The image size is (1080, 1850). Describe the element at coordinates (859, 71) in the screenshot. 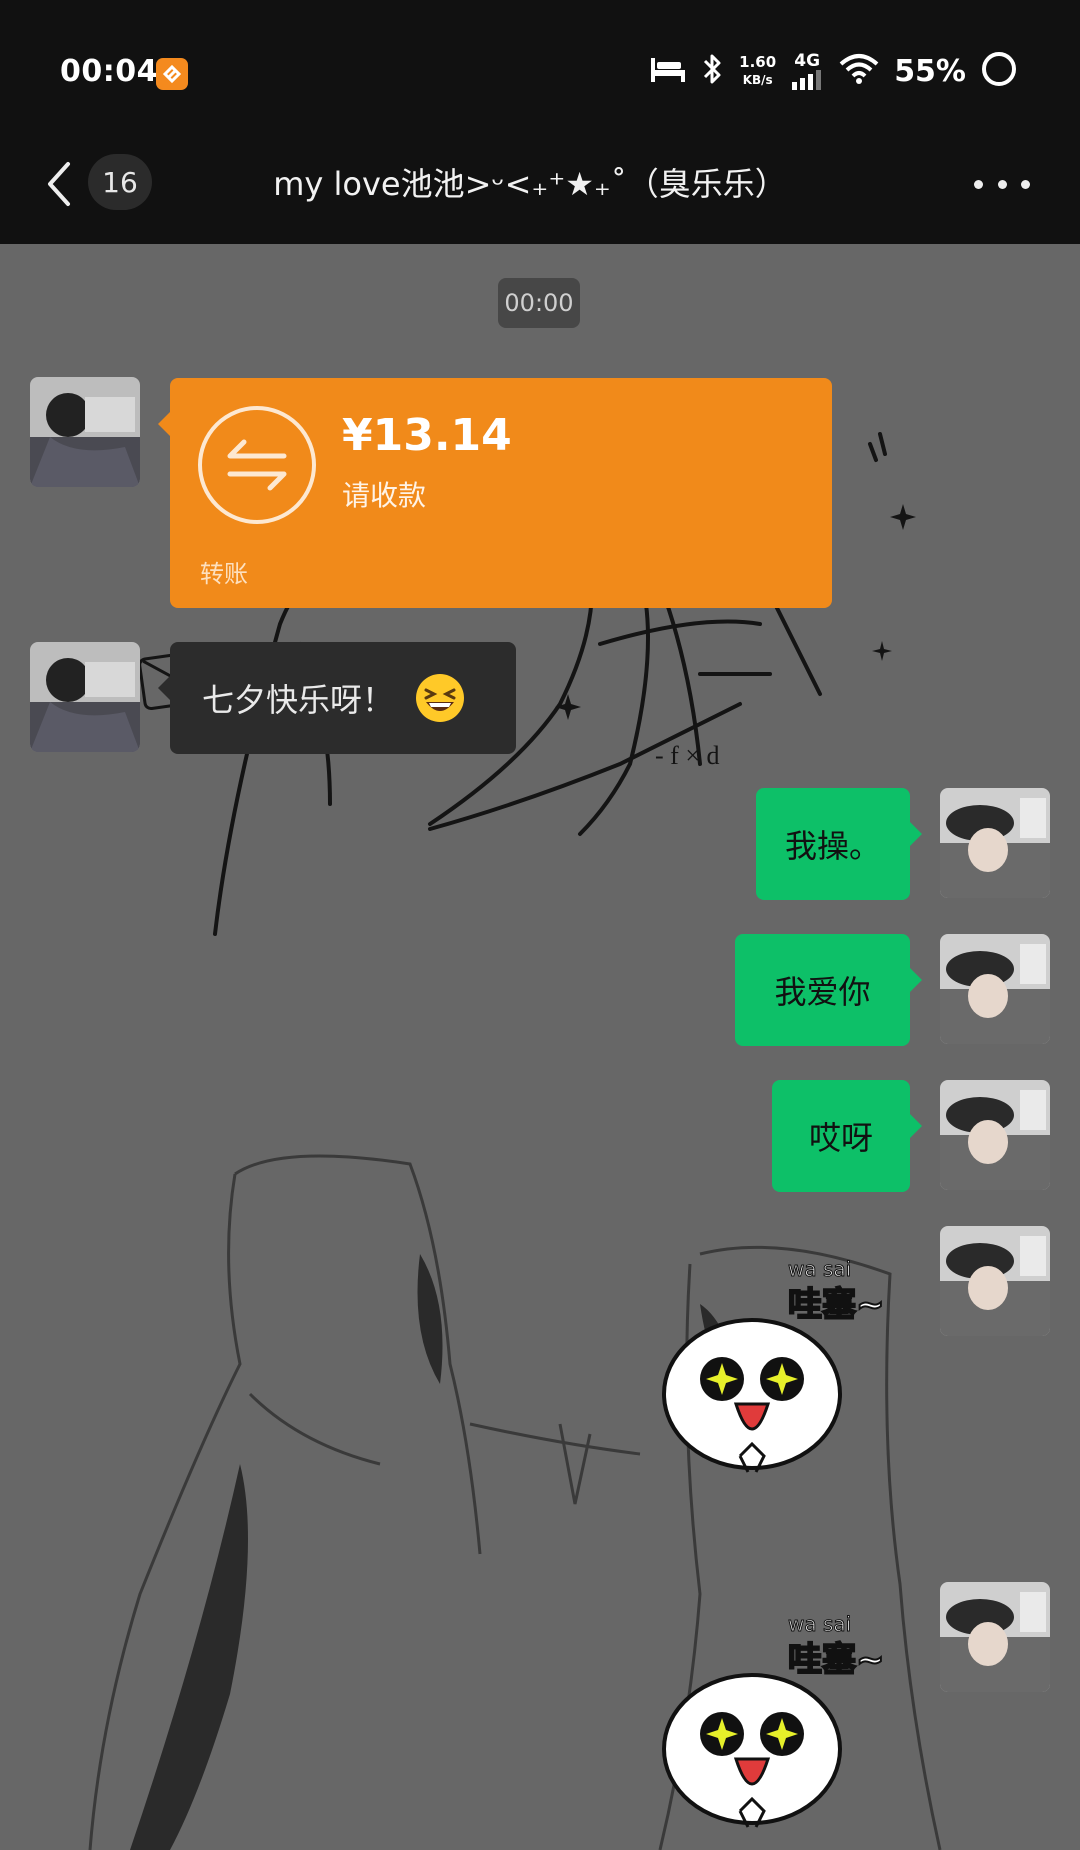

I see `wifi-icon` at that location.